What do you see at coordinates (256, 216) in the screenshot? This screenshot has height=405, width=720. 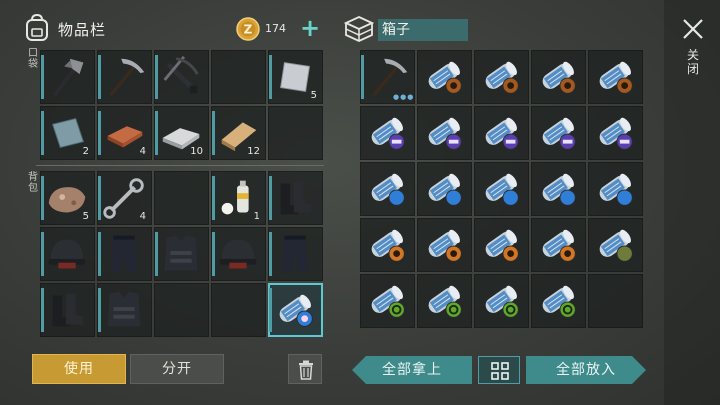 I see `item-quantity: 1` at bounding box center [256, 216].